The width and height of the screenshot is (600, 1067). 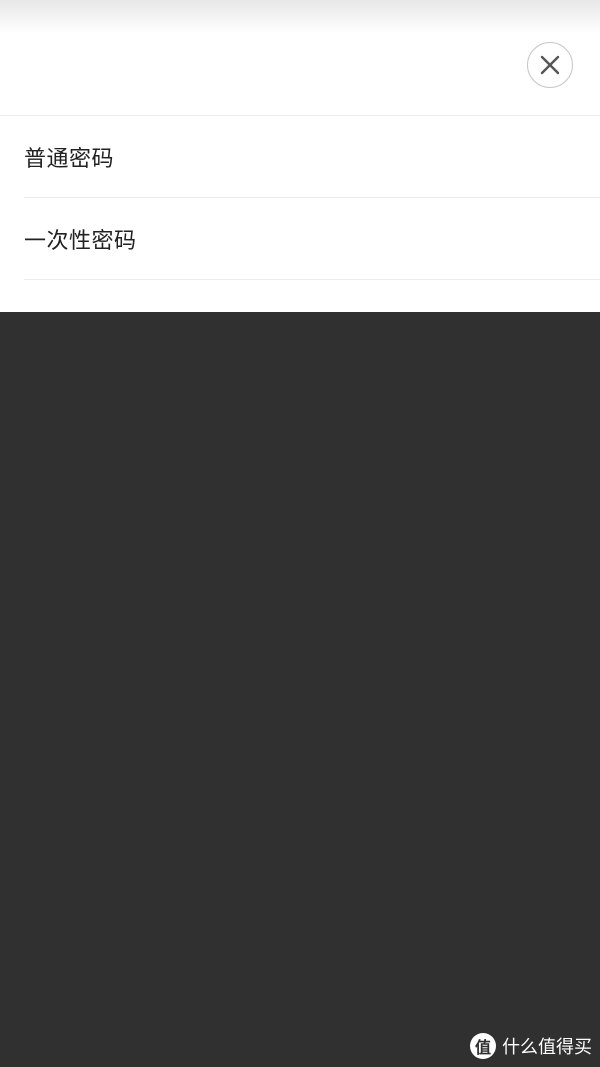 I want to click on close-icon, so click(x=550, y=65).